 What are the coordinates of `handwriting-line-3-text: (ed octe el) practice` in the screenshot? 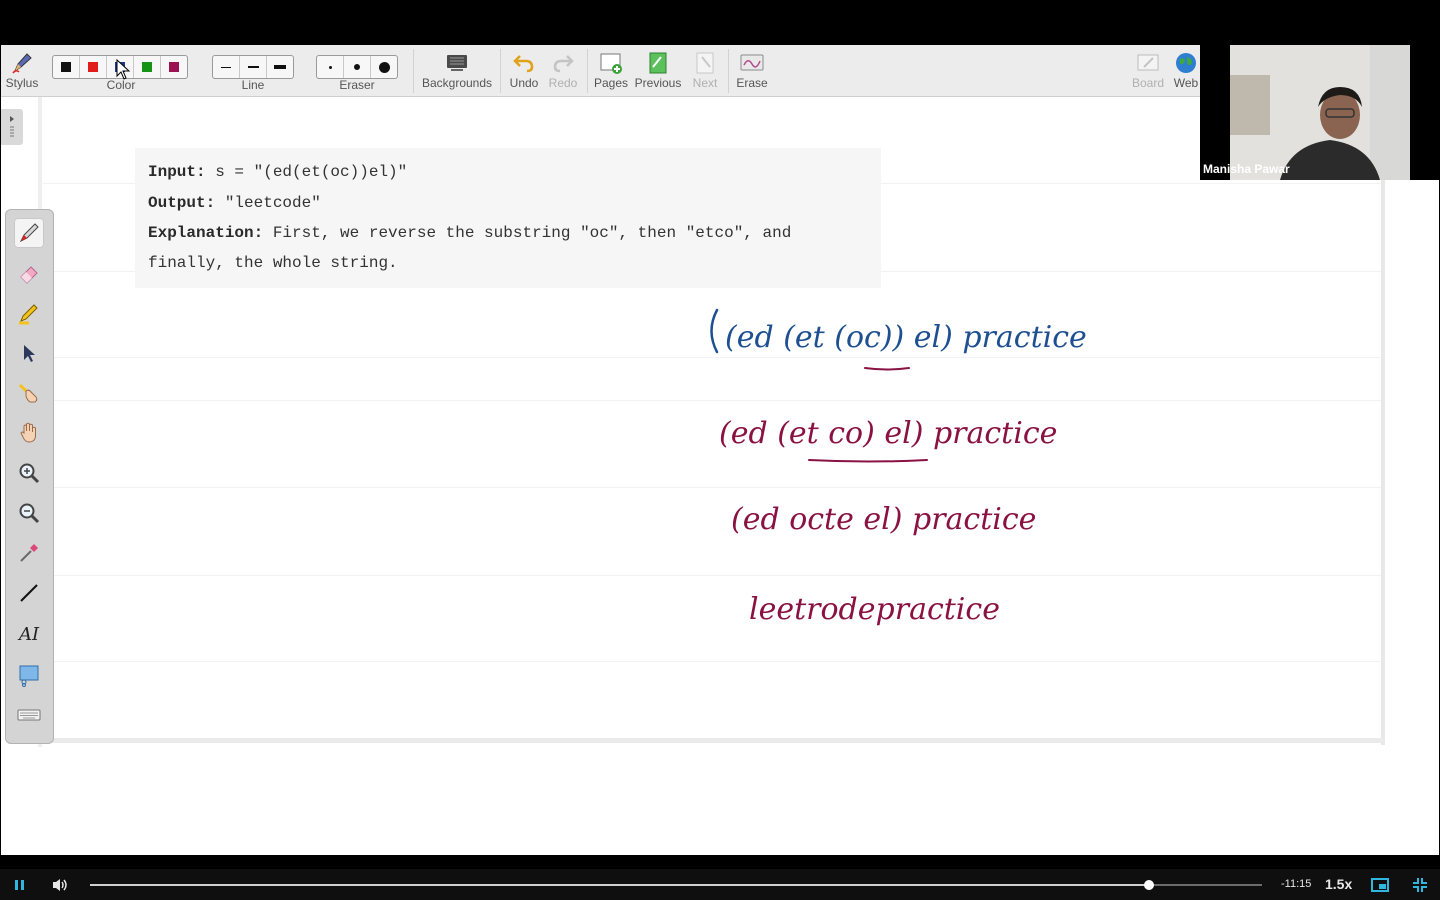 It's located at (883, 519).